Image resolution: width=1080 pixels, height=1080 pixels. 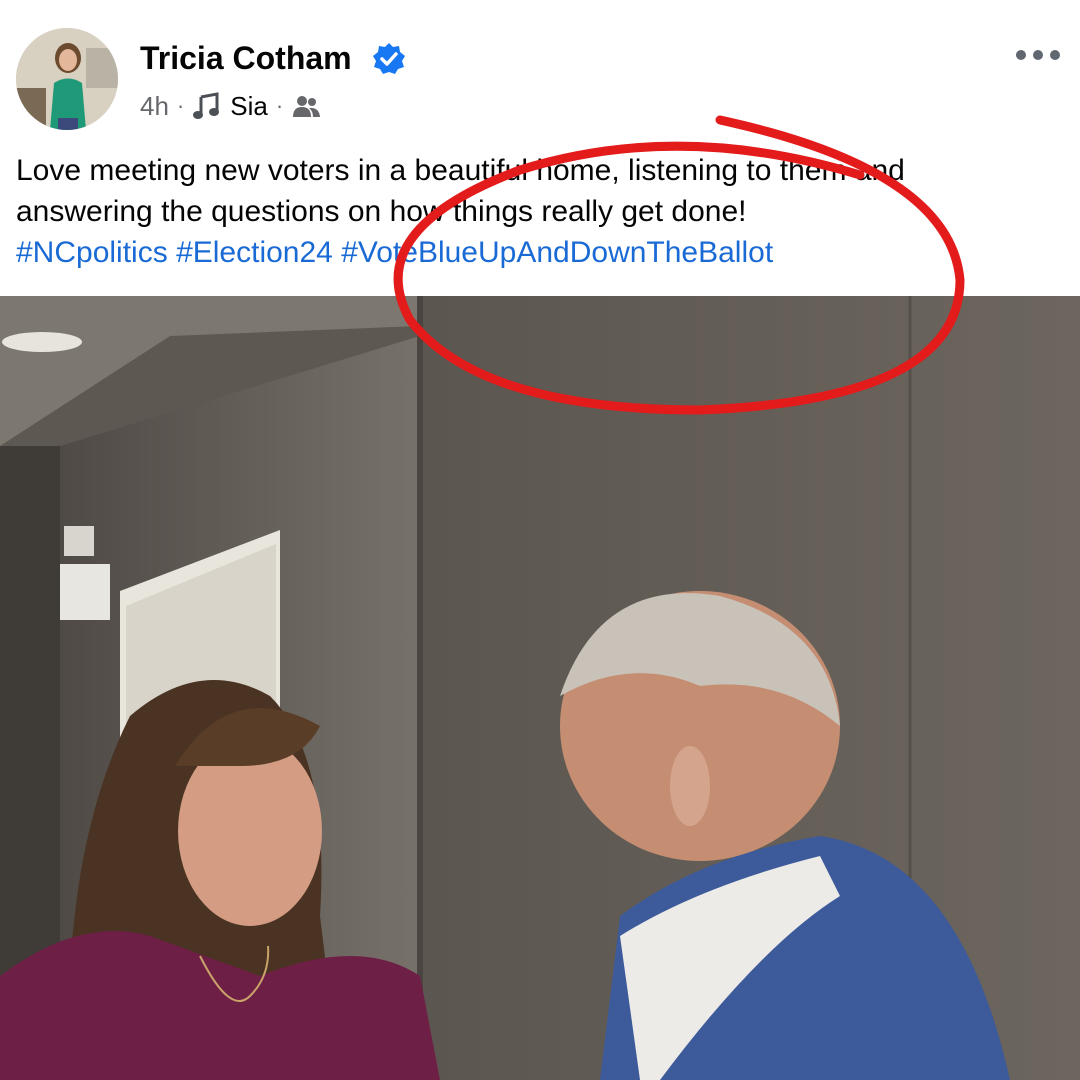 What do you see at coordinates (254, 252) in the screenshot?
I see `hashtag-election24: #Election24` at bounding box center [254, 252].